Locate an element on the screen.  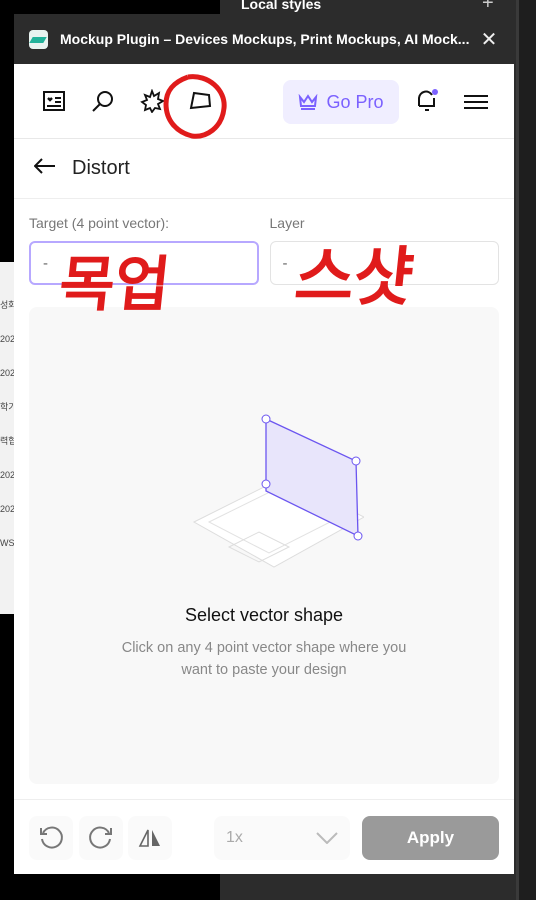
annotation-circle is located at coordinates (195, 106).